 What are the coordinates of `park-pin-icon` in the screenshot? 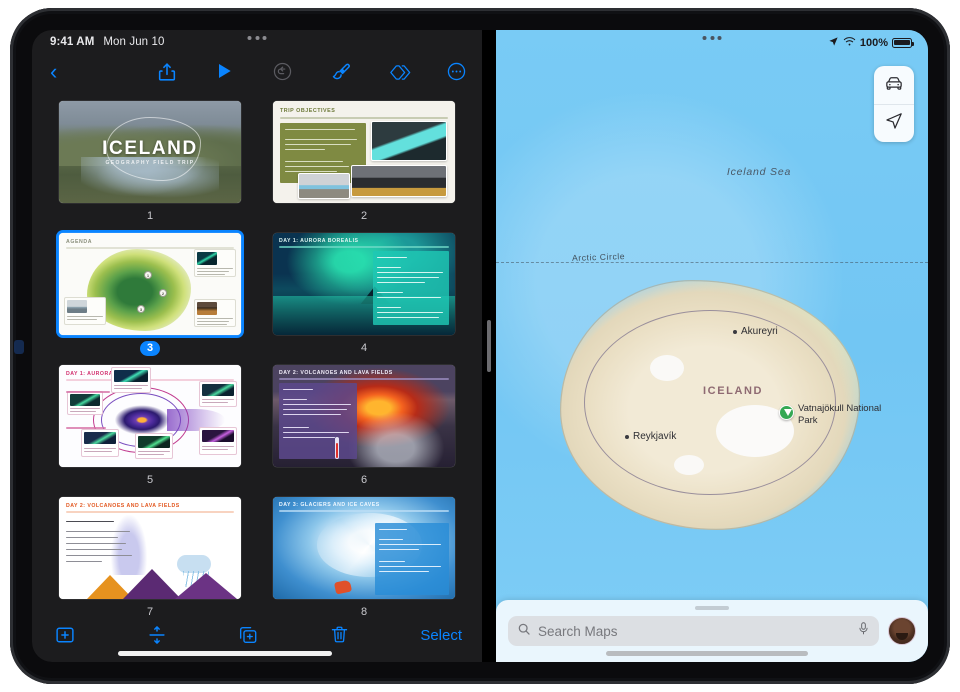 It's located at (786, 412).